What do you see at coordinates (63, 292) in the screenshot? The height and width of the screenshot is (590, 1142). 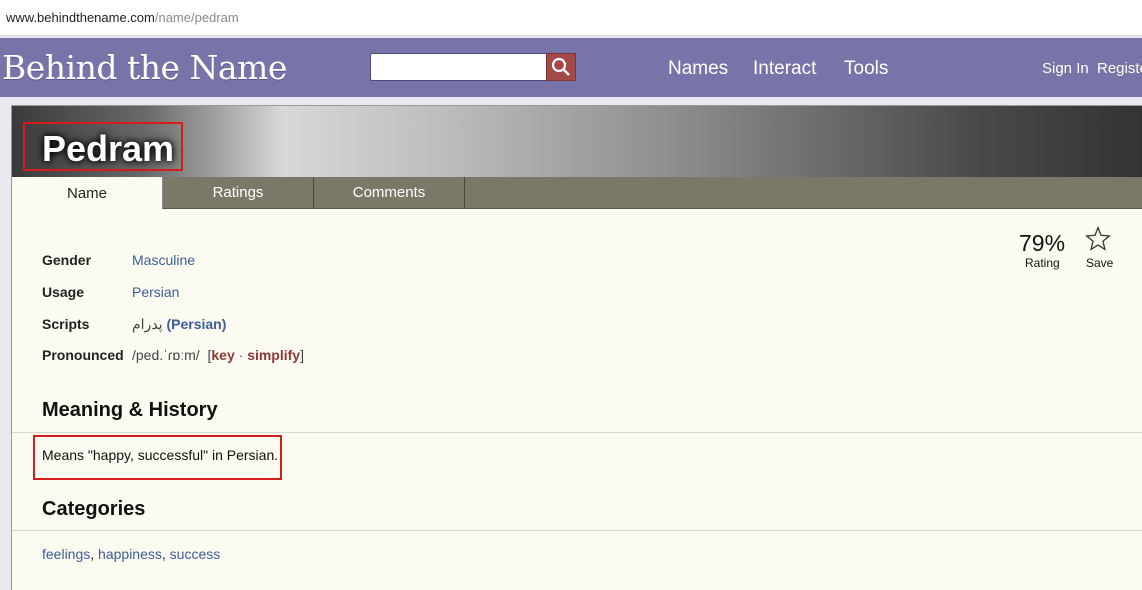 I see `usage-label: Usage` at bounding box center [63, 292].